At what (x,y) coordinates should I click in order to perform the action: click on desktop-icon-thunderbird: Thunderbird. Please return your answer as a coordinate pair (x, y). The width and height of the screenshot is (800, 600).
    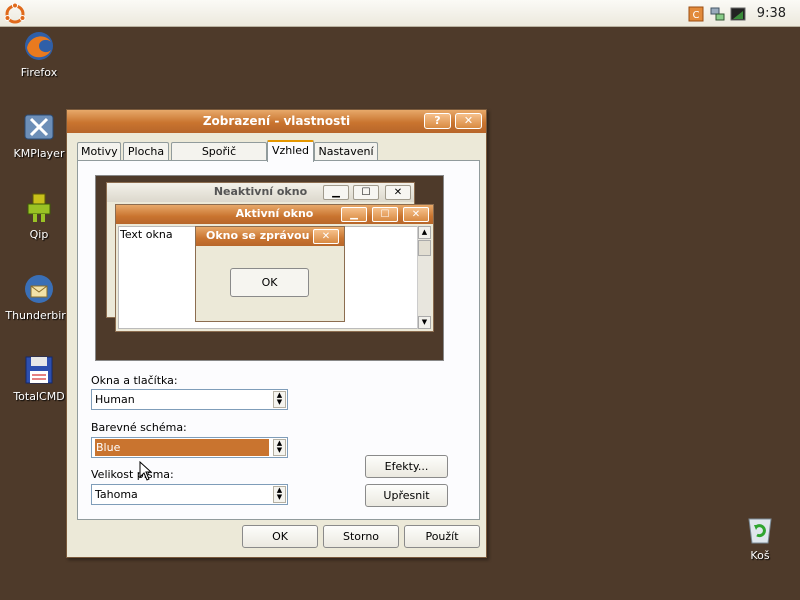
    Looking at the image, I should click on (39, 297).